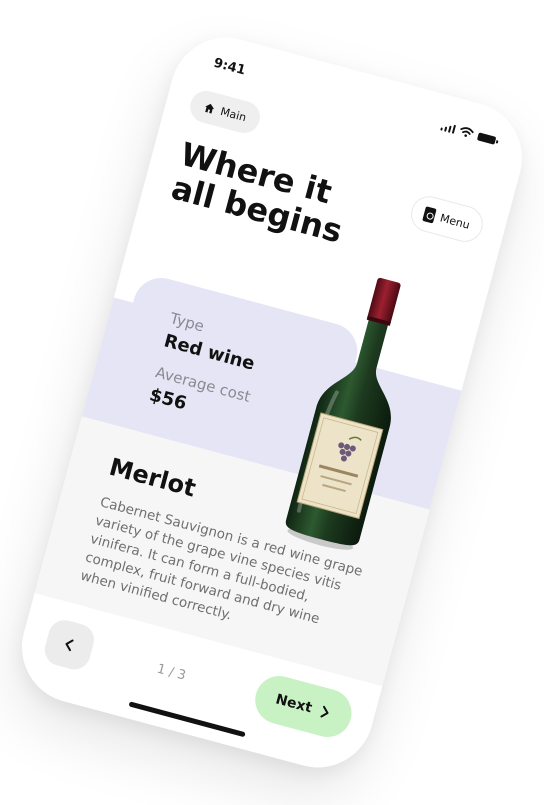 This screenshot has width=544, height=805. What do you see at coordinates (229, 67) in the screenshot?
I see `status-time: 9:41` at bounding box center [229, 67].